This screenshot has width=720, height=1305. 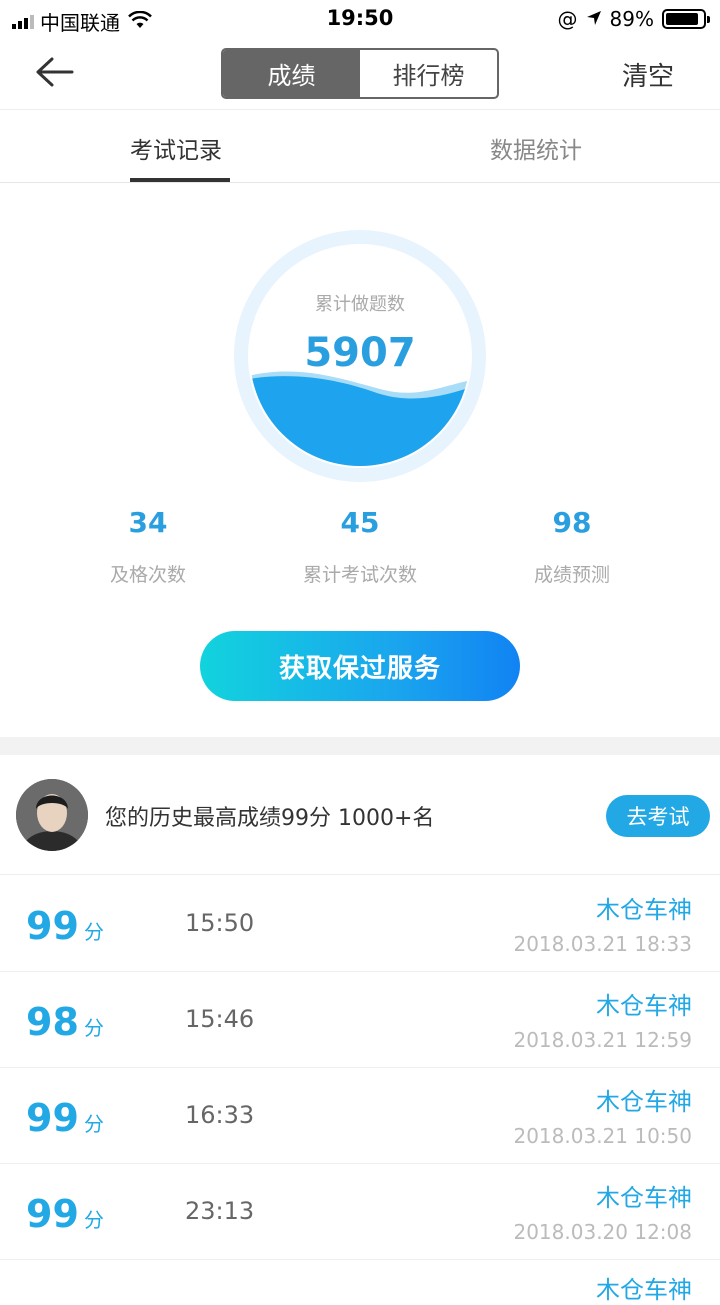 What do you see at coordinates (360, 147) in the screenshot?
I see `sub-tabs: 考试记录 数据统计` at bounding box center [360, 147].